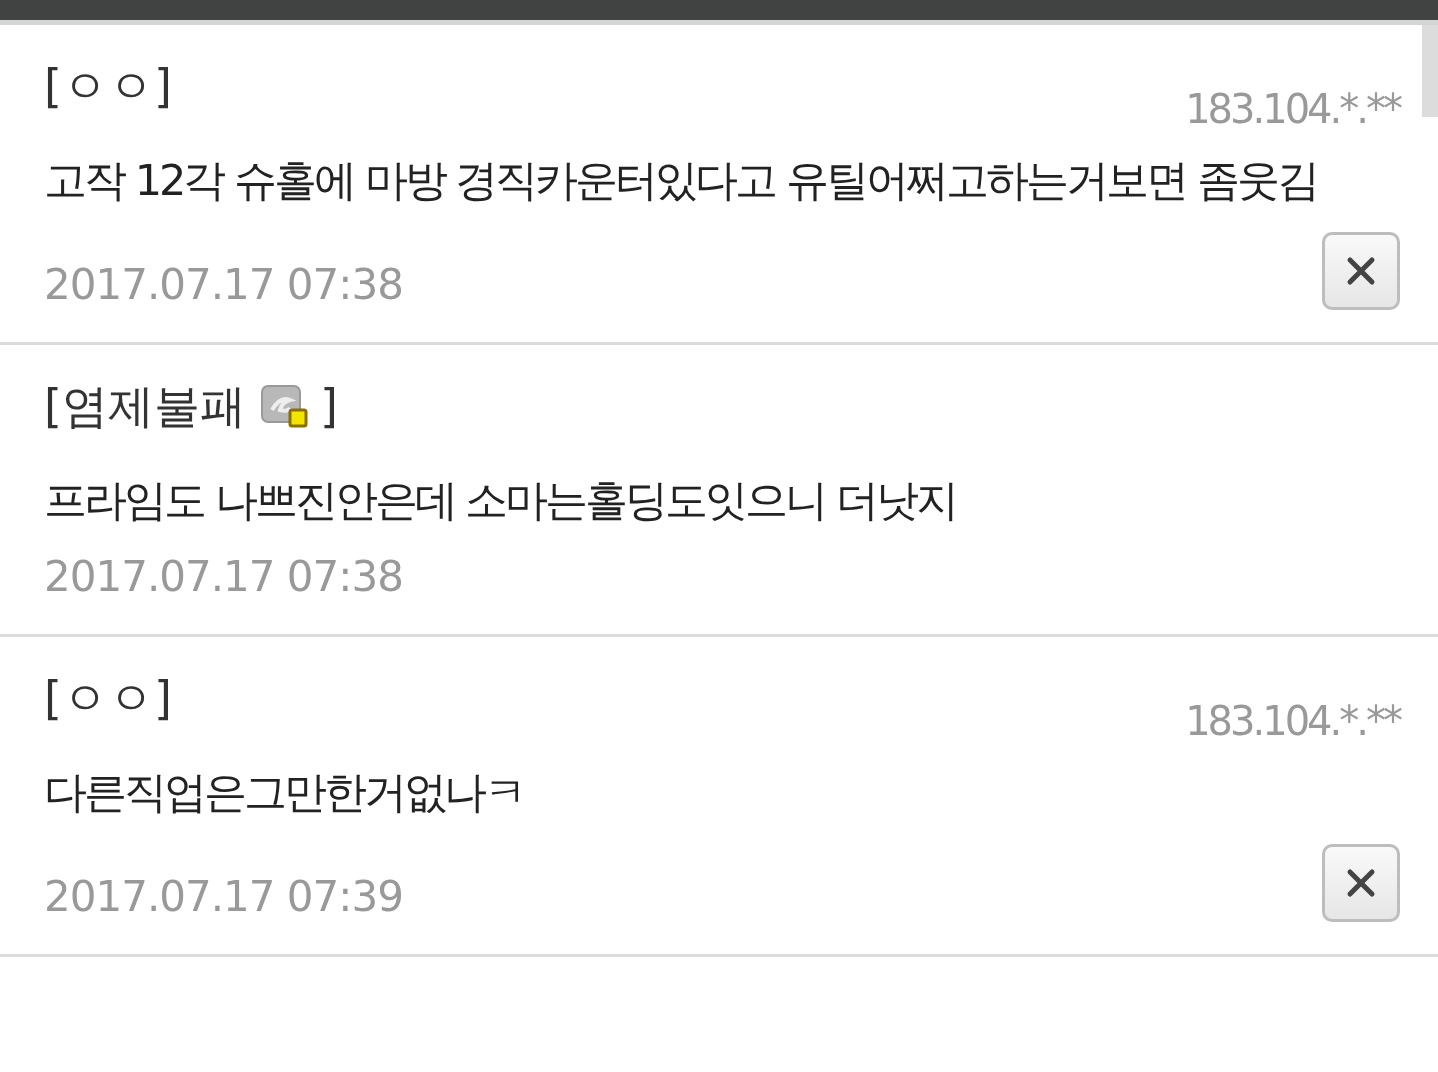 This screenshot has width=1438, height=1072. What do you see at coordinates (1430, 71) in the screenshot?
I see `scrollbar` at bounding box center [1430, 71].